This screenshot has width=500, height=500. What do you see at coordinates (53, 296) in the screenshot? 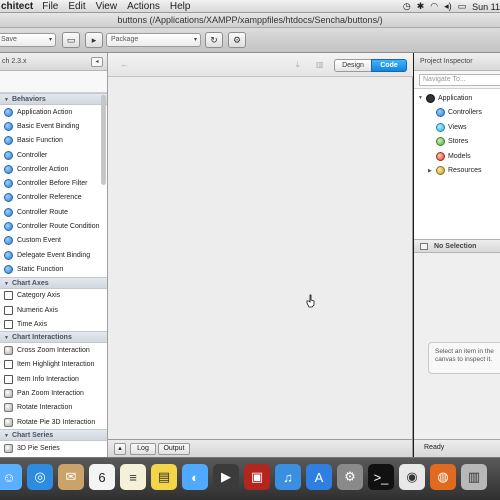
I see `toolbox-item: Category Axis` at bounding box center [53, 296].